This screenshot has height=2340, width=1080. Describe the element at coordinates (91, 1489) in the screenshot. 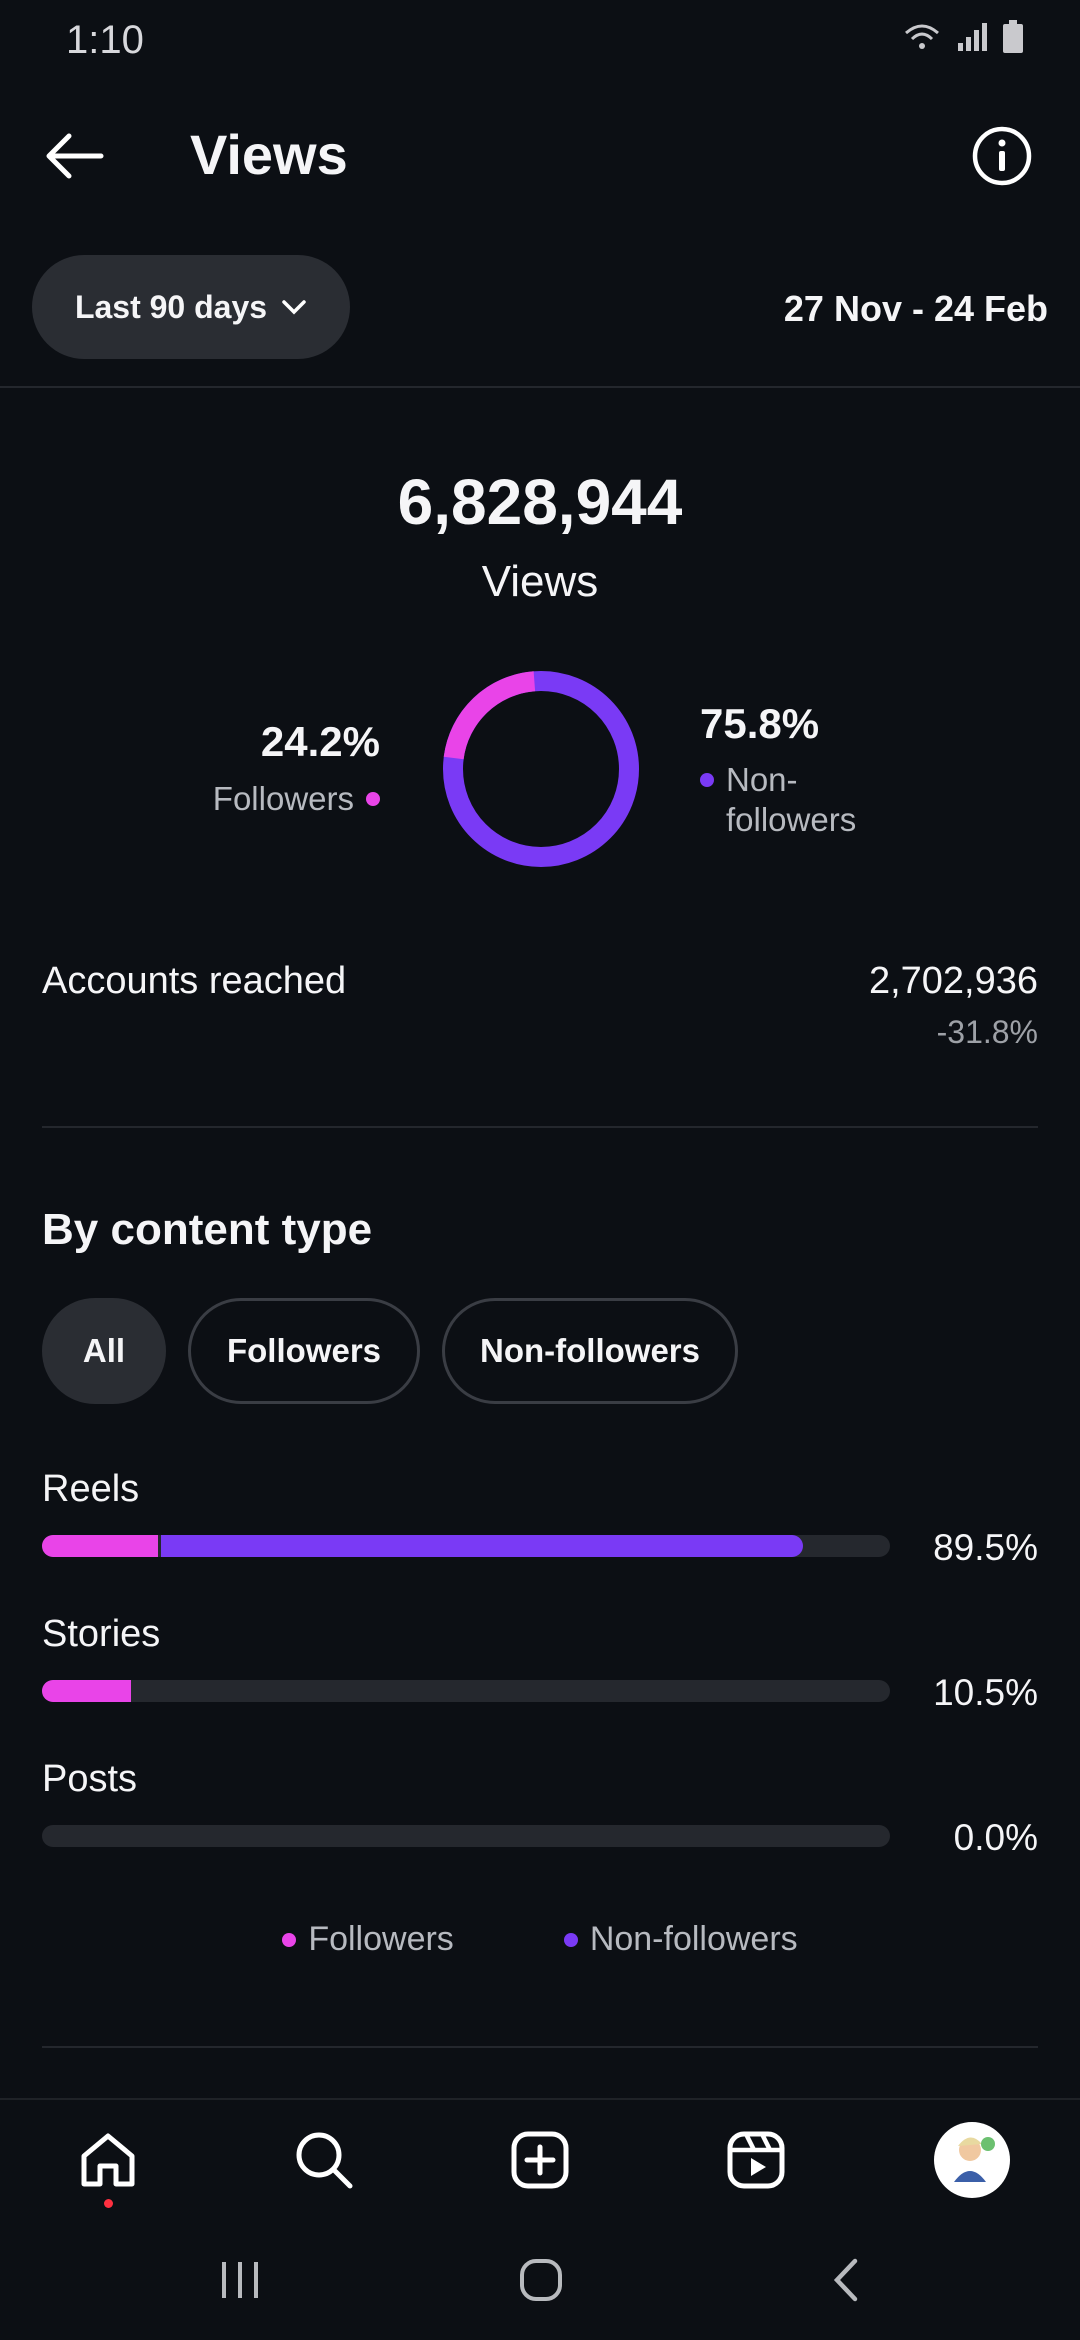

I see `reels-label: Reels` at that location.